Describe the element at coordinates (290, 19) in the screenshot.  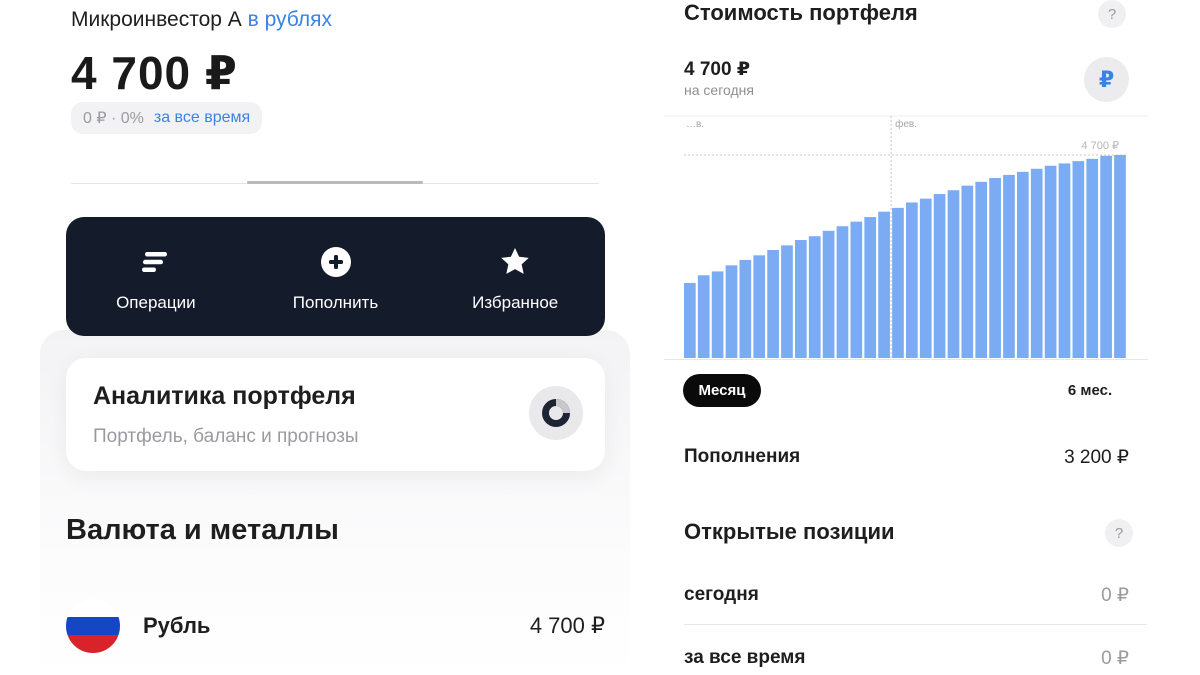
I see `currency-link: в рублях` at that location.